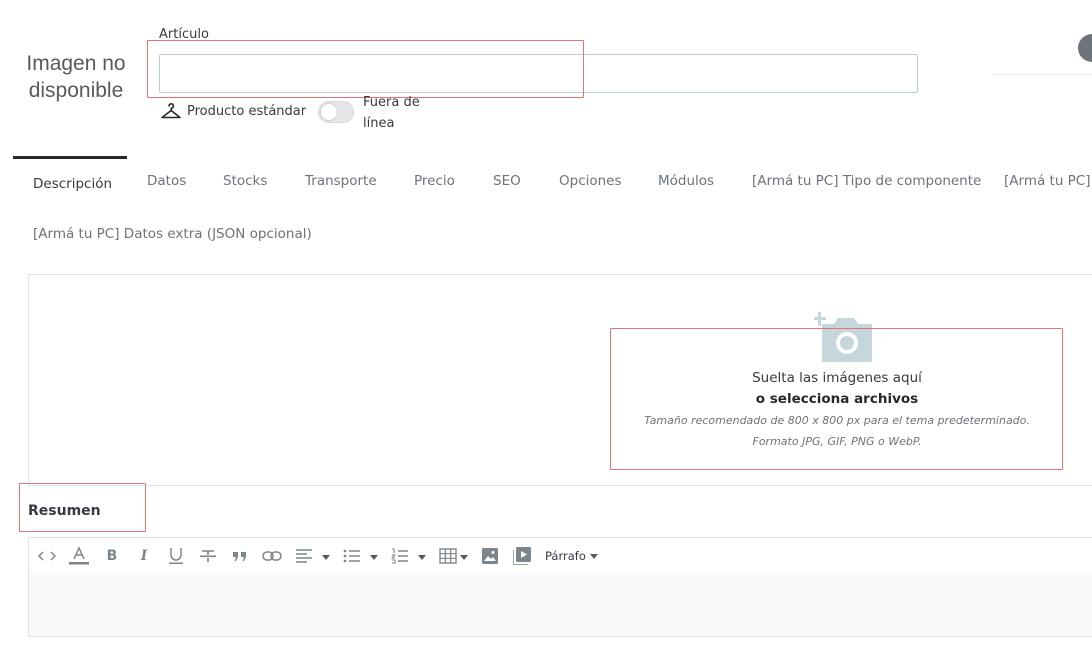  I want to click on offline-toggle, so click(336, 112).